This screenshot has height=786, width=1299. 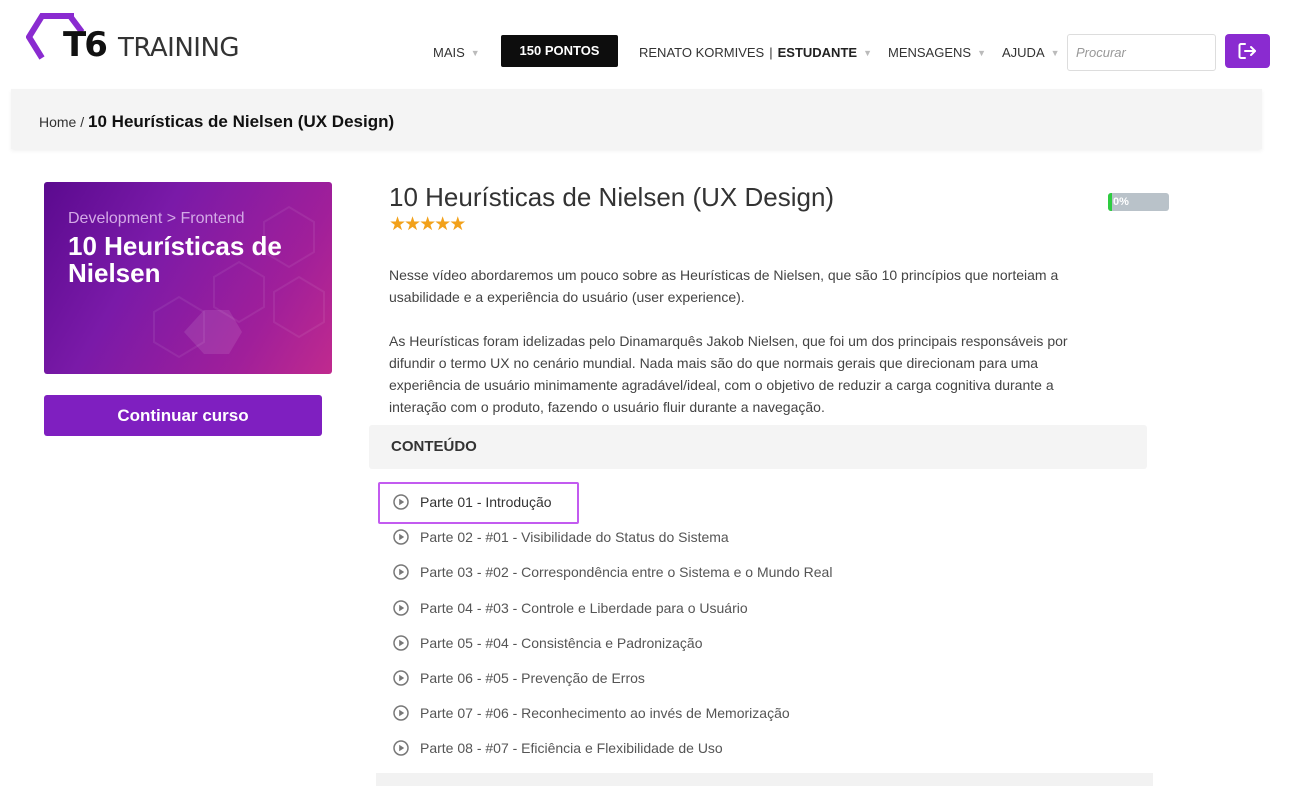 I want to click on logout-arrow-icon, so click(x=1247, y=51).